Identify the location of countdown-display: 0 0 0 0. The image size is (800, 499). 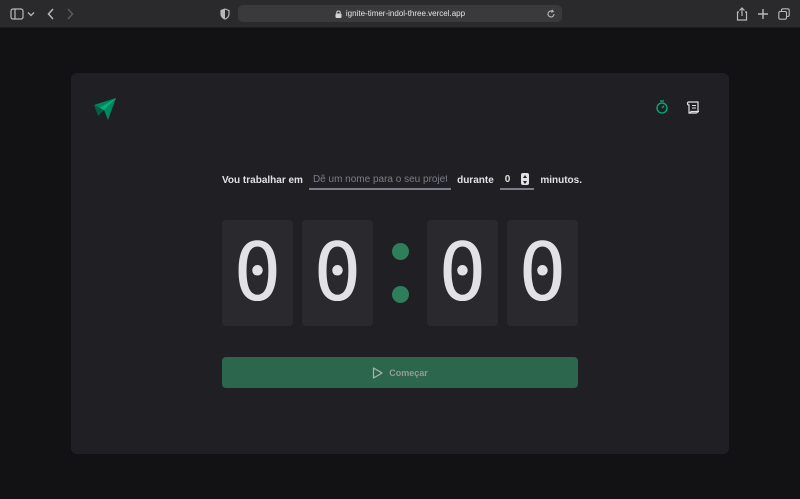
(400, 273).